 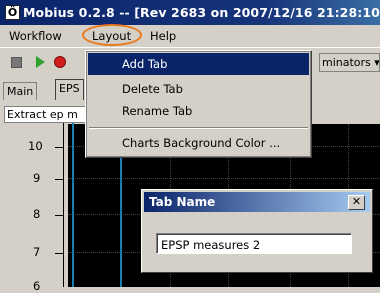 I want to click on menu-item-delete-tab: Delete Tab, so click(x=198, y=89).